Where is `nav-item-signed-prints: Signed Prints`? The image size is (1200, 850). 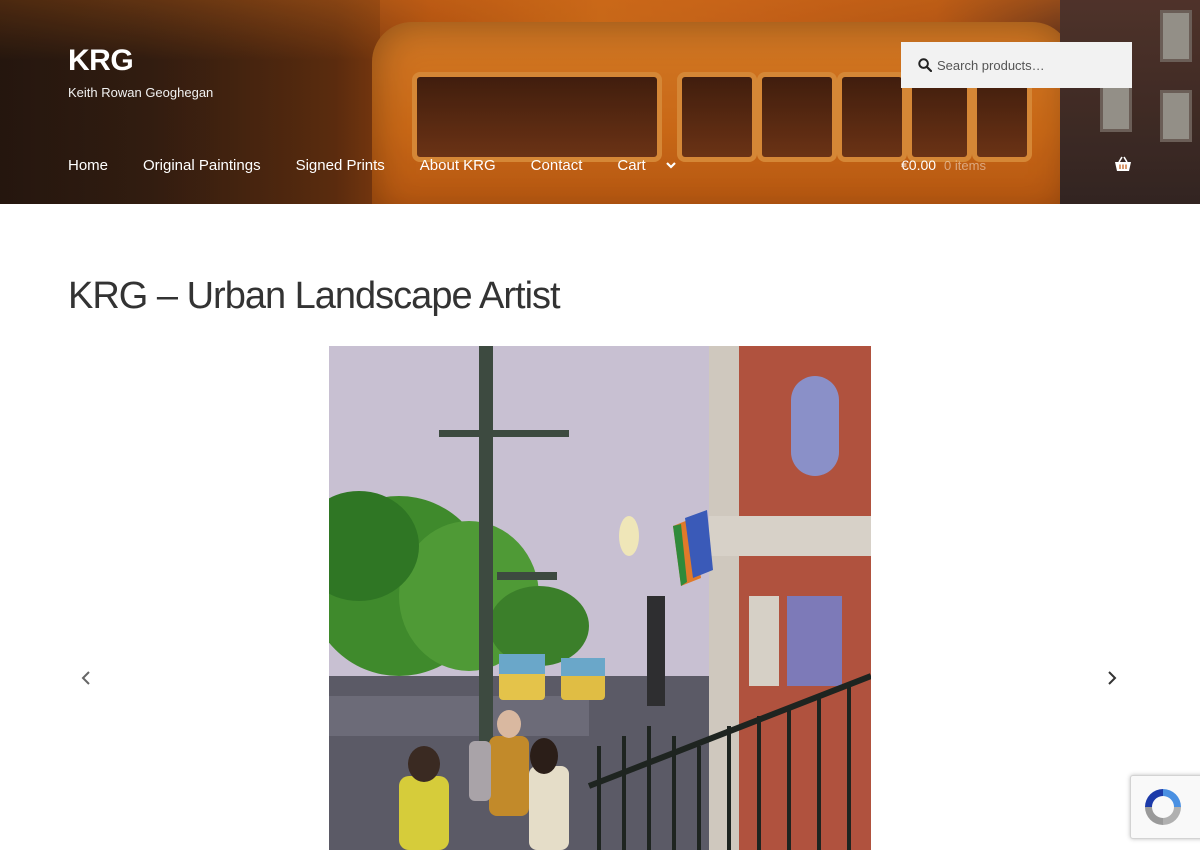 nav-item-signed-prints: Signed Prints is located at coordinates (340, 165).